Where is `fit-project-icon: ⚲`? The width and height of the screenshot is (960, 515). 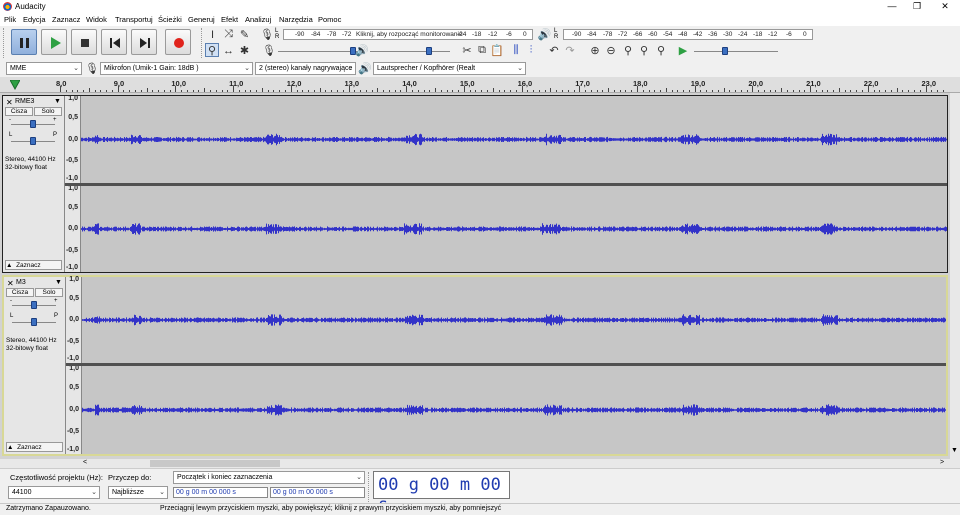 fit-project-icon: ⚲ is located at coordinates (644, 50).